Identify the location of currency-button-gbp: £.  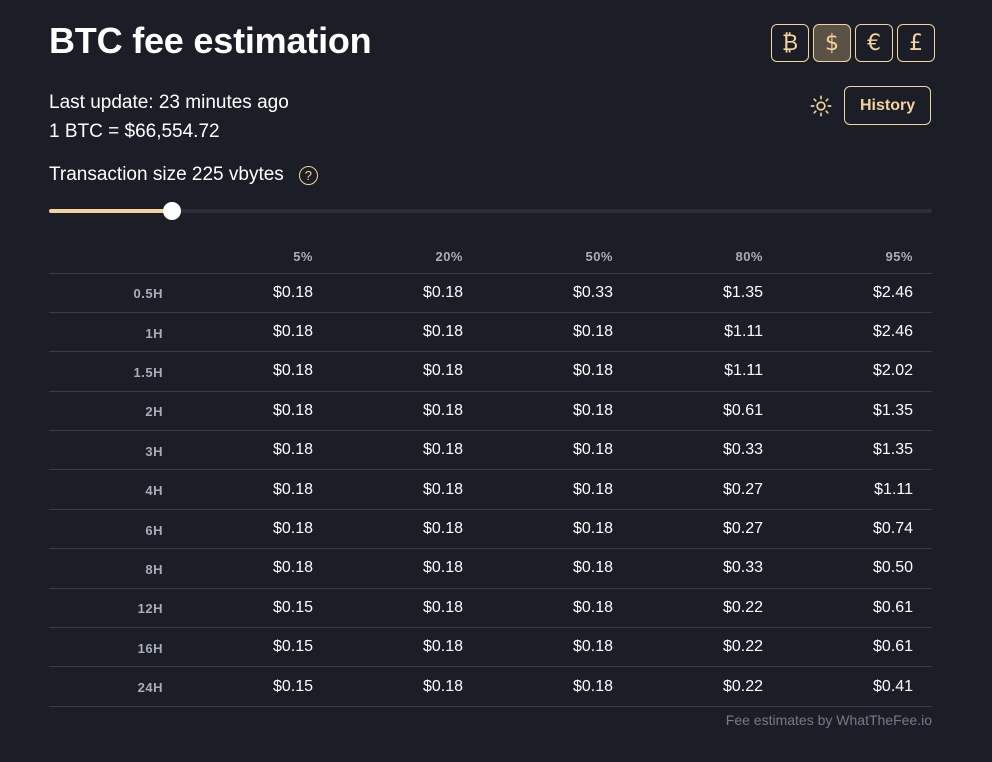
(916, 43).